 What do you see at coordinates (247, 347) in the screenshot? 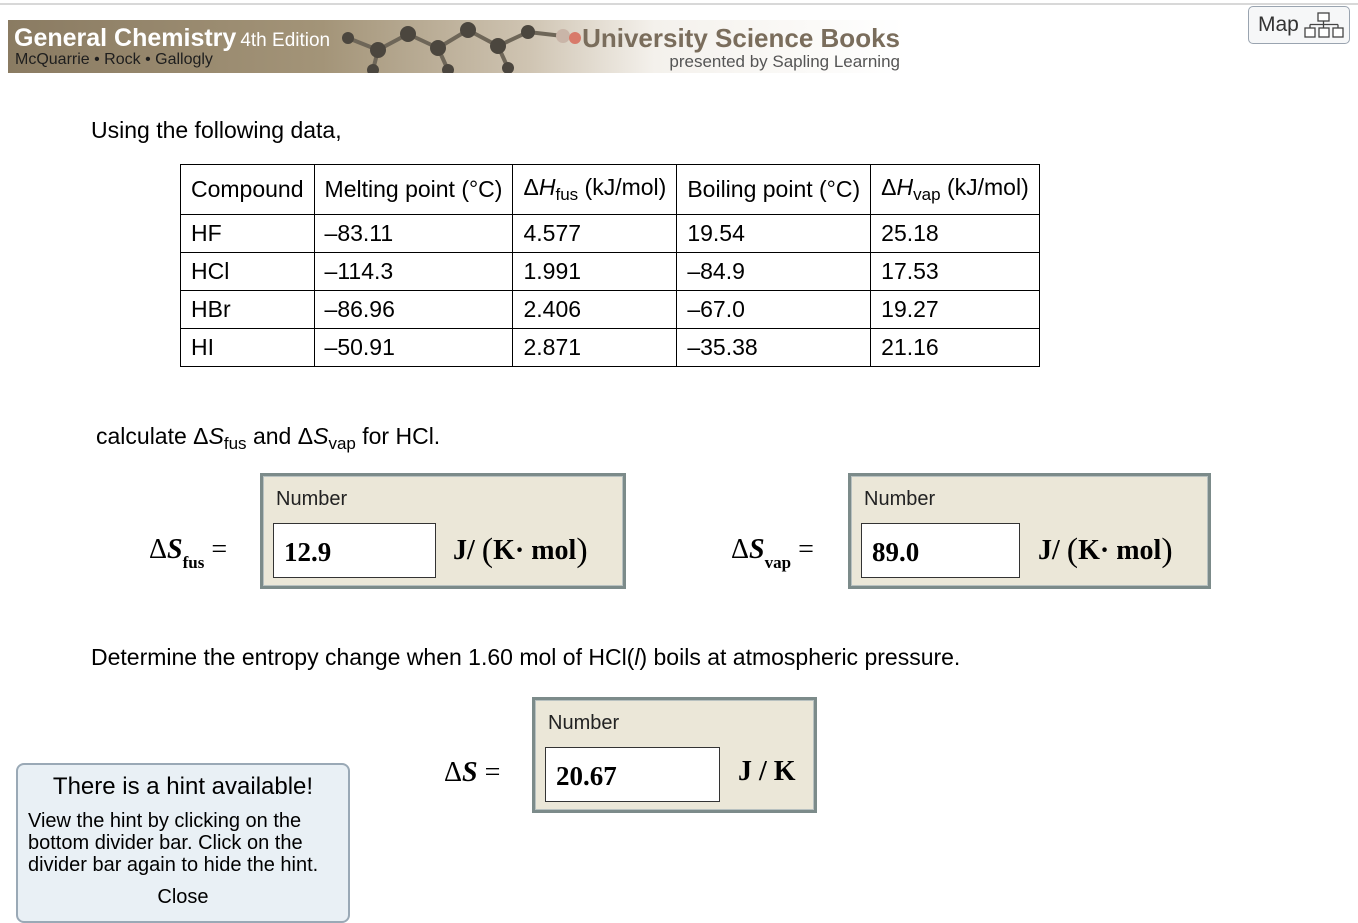
I see `table-cell: HI` at bounding box center [247, 347].